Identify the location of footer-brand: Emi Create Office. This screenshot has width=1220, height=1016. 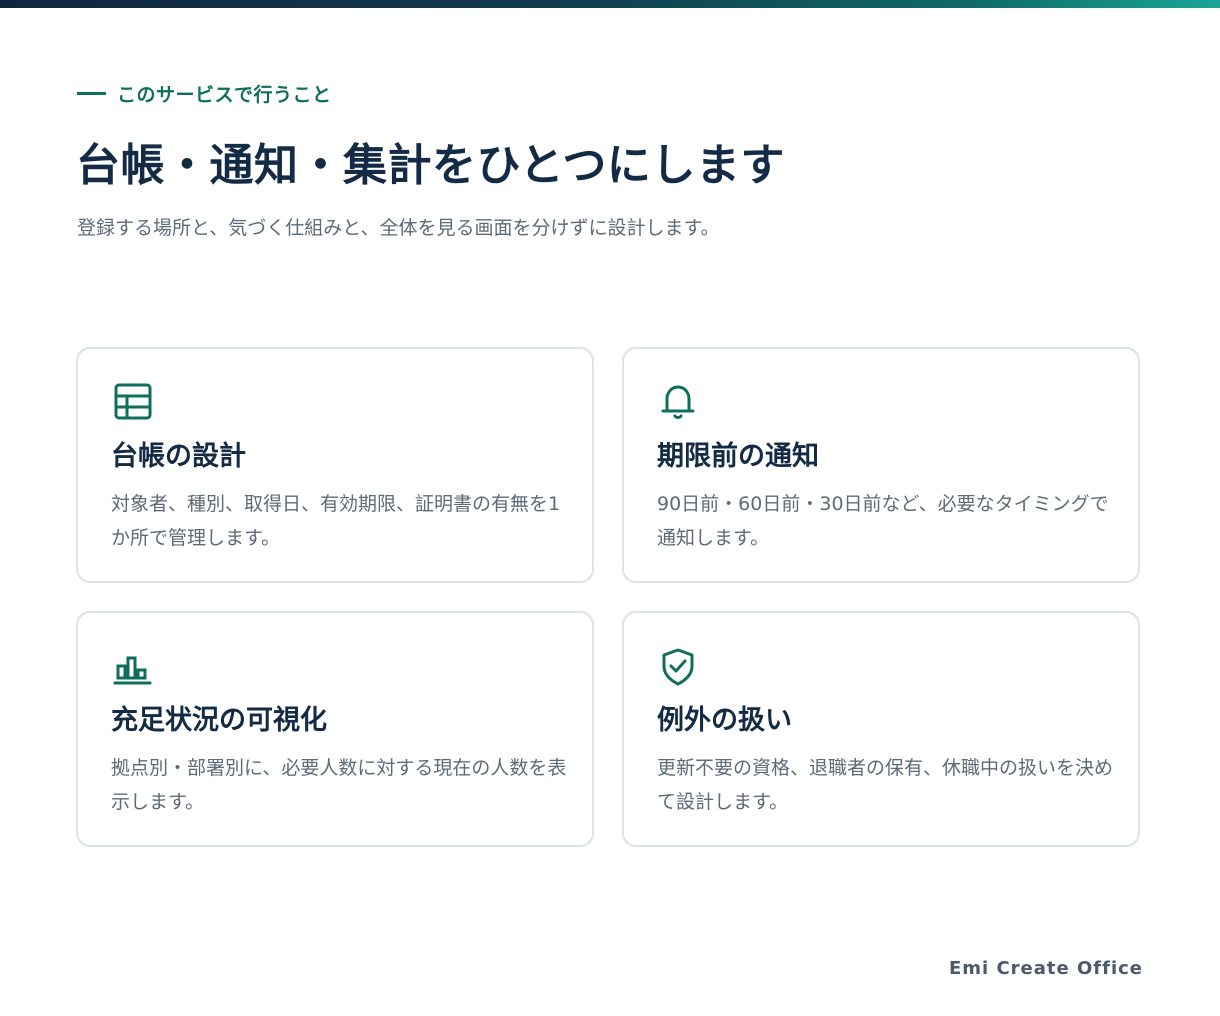
(1045, 968).